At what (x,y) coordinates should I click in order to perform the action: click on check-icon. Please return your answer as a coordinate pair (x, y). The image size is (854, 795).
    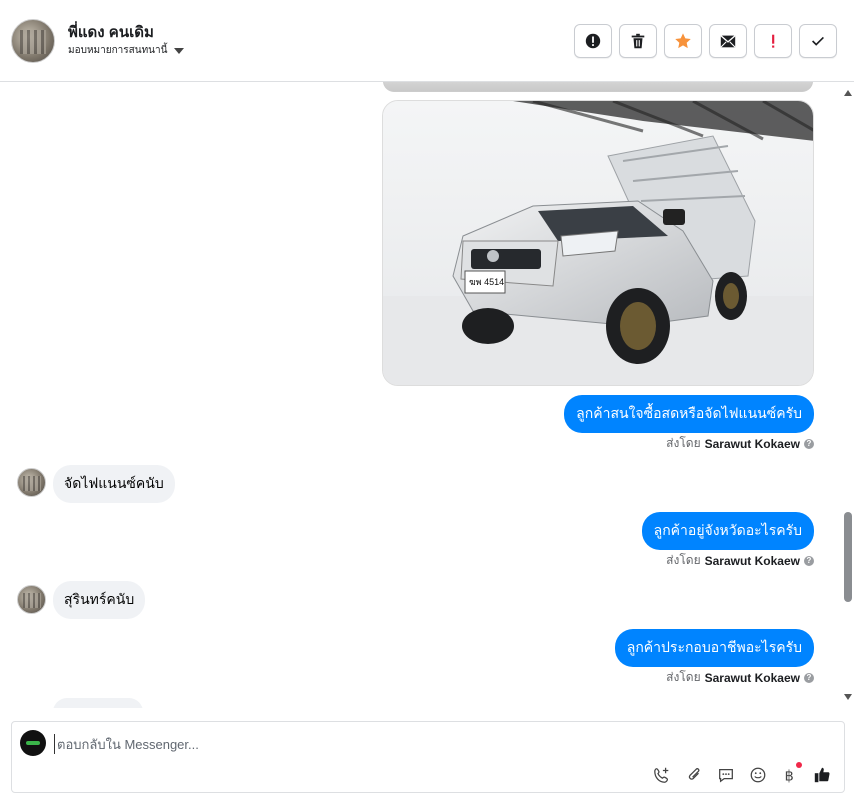
    Looking at the image, I should click on (818, 41).